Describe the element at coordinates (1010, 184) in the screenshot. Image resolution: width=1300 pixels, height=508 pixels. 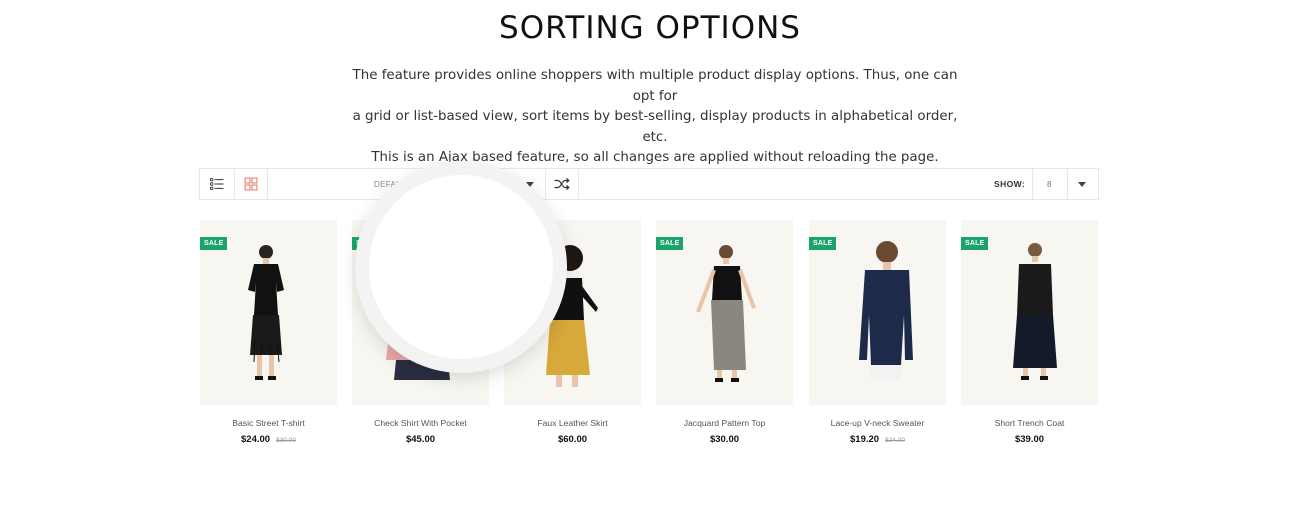
I see `show-label: SHOW:` at that location.